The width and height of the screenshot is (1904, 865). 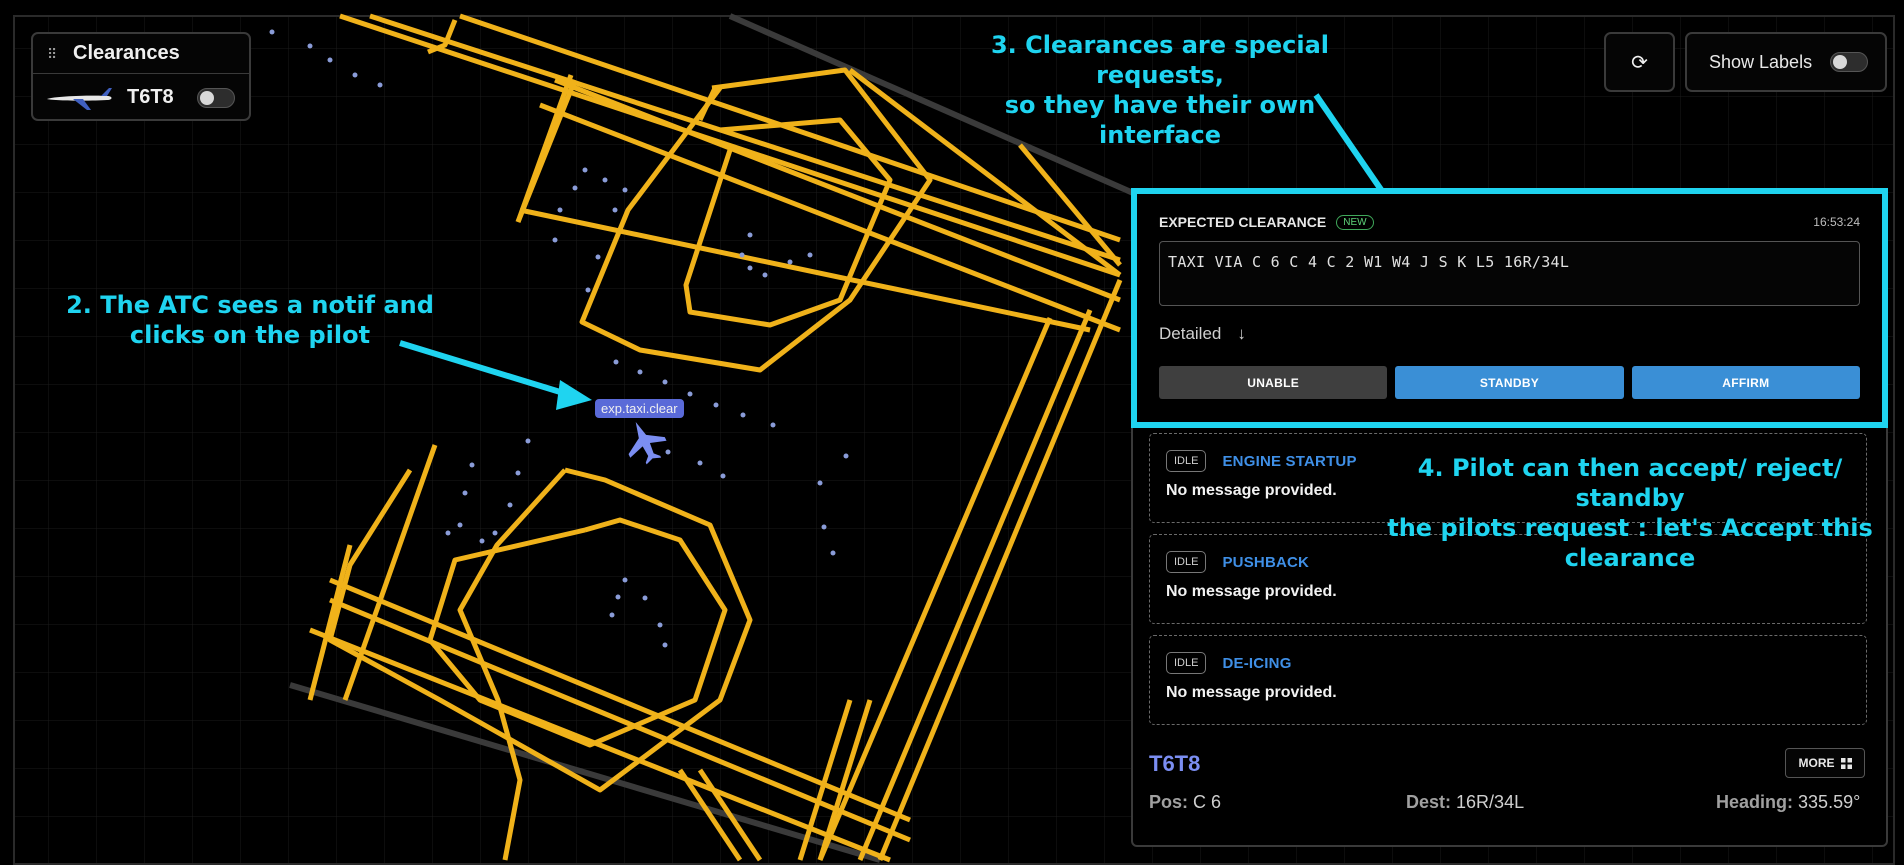 I want to click on annotation-line: 2. The ATC sees a notif and, so click(x=250, y=305).